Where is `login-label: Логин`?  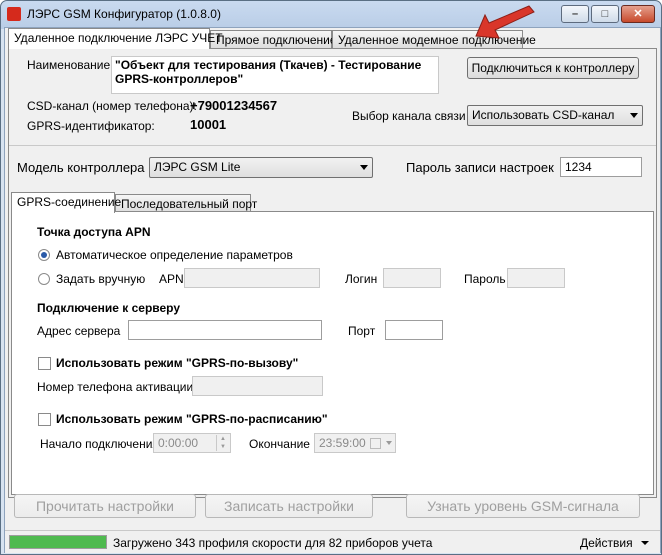
login-label: Логин is located at coordinates (361, 279).